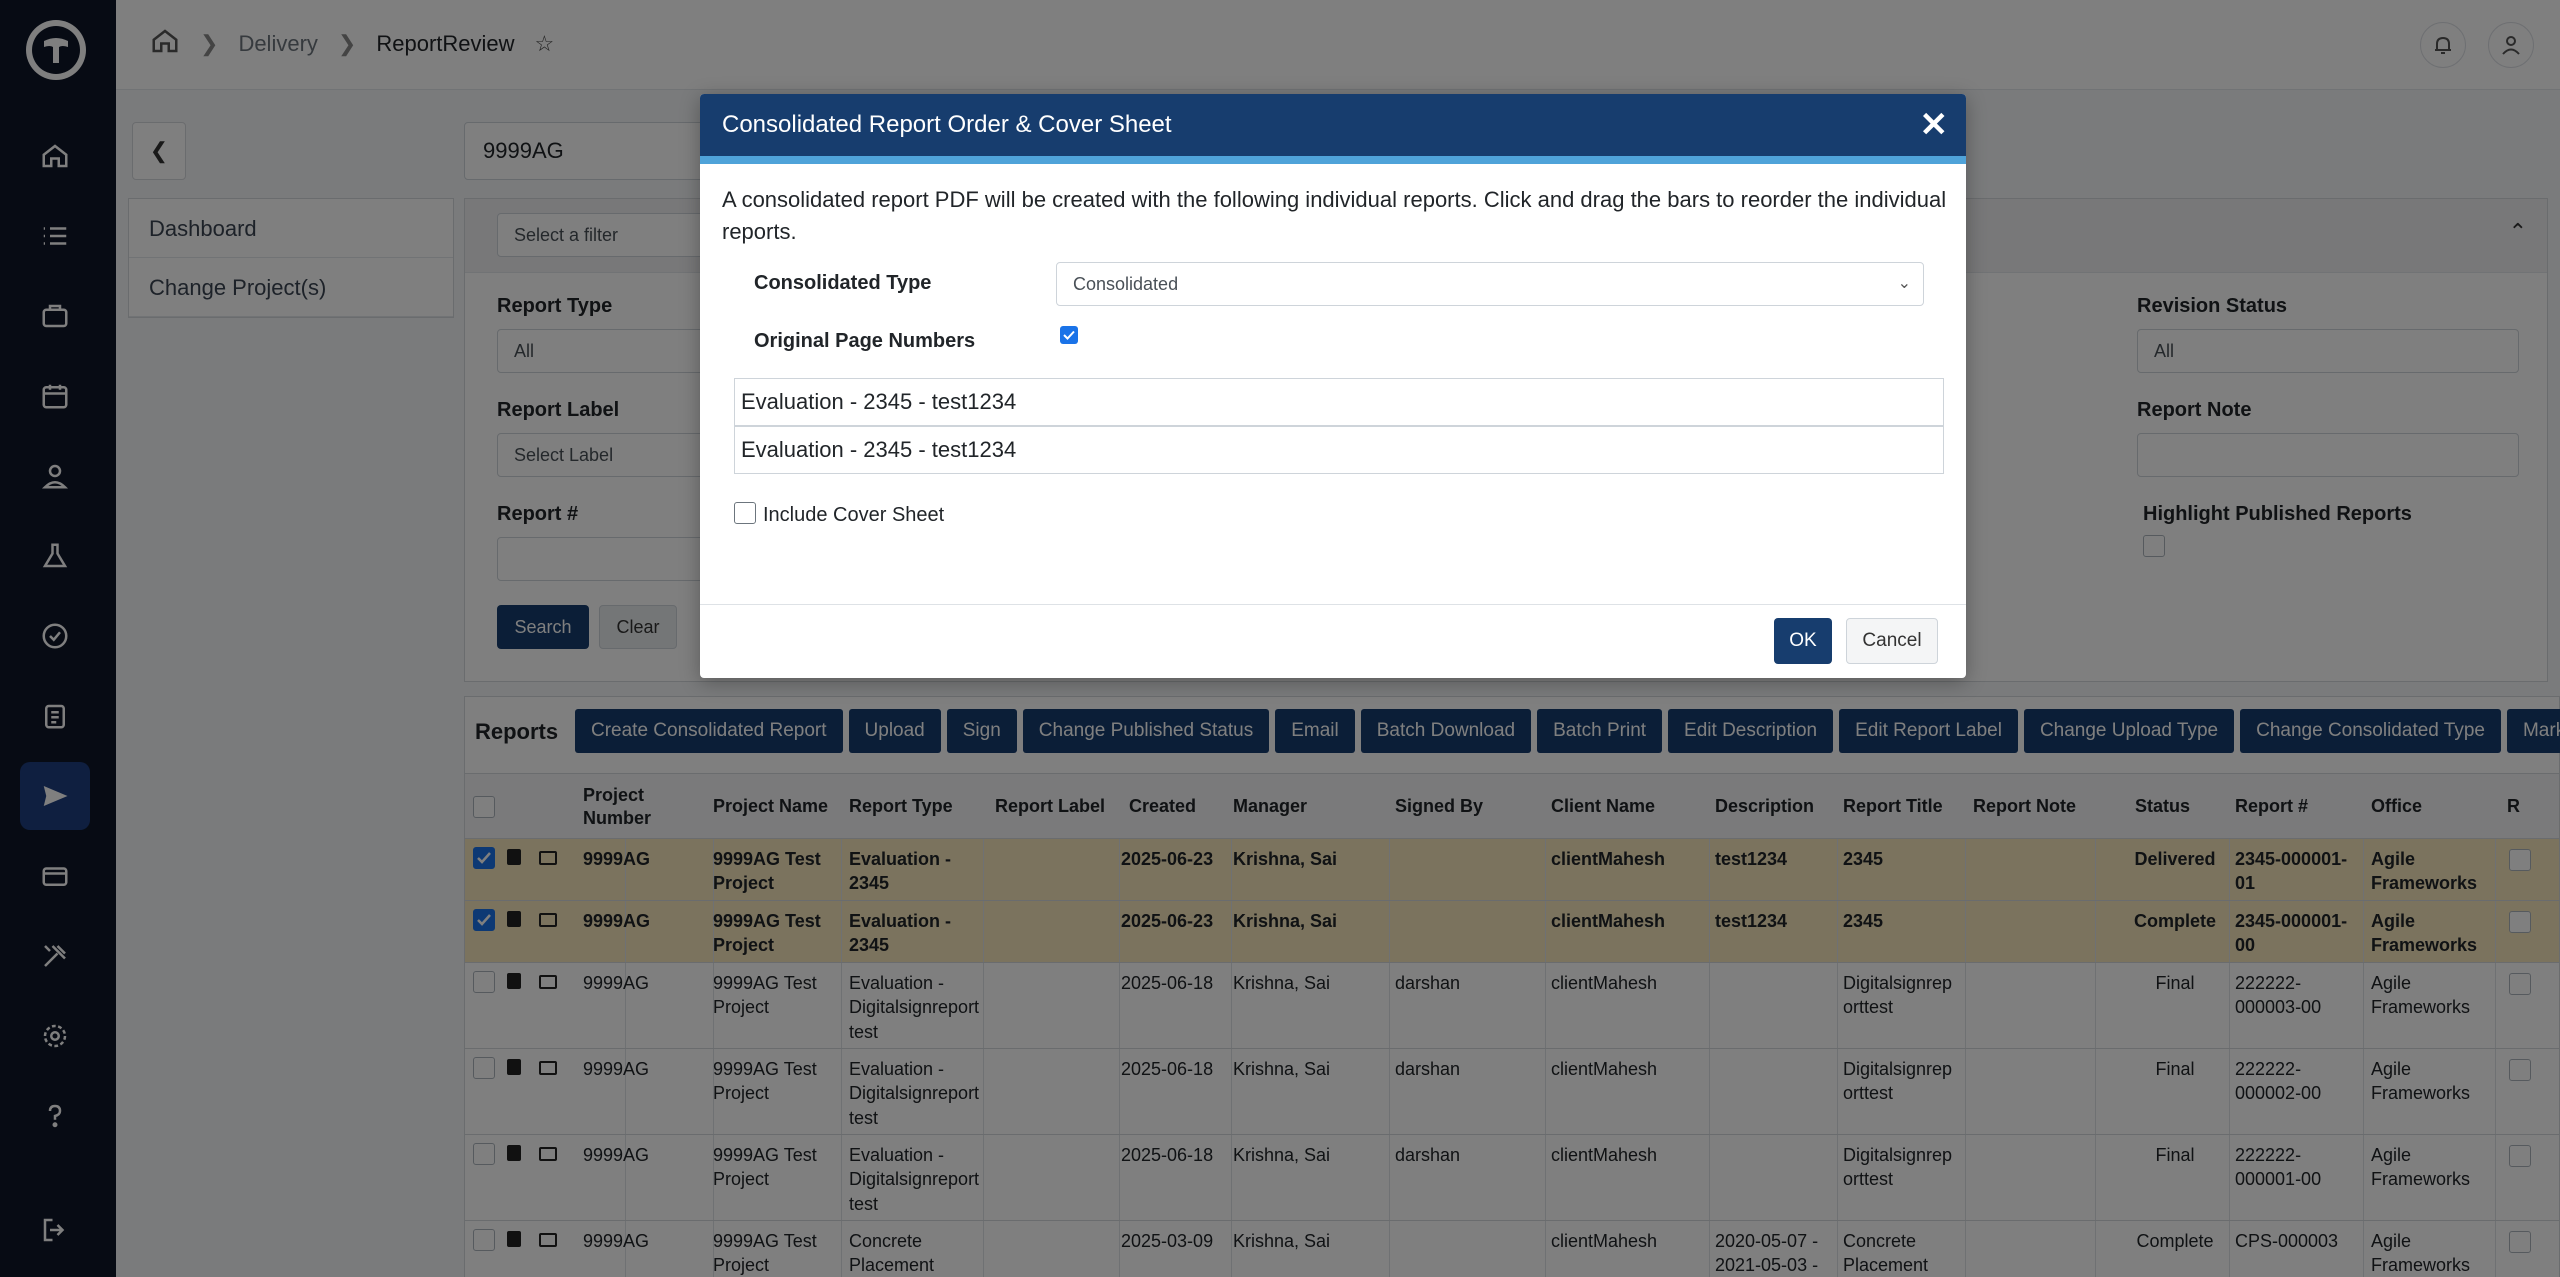 The width and height of the screenshot is (2560, 1277). Describe the element at coordinates (1490, 284) in the screenshot. I see `consolidated-type-select: Consolidated ⌄` at that location.